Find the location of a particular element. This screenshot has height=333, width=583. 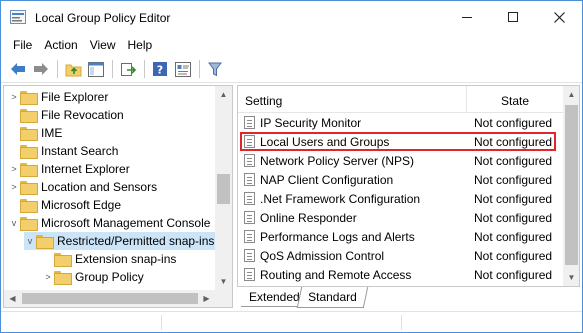

tree-item-label: Extension snap-ins is located at coordinates (126, 259).